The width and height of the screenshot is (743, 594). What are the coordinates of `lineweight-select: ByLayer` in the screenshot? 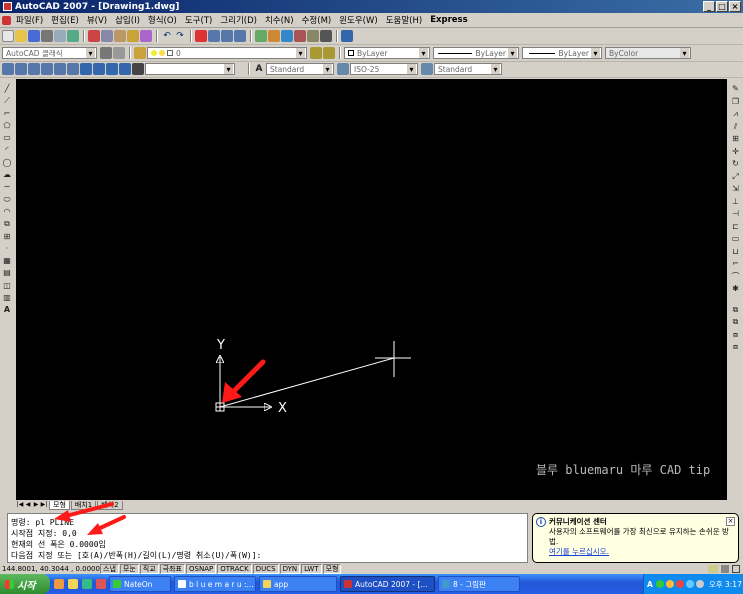 It's located at (562, 53).